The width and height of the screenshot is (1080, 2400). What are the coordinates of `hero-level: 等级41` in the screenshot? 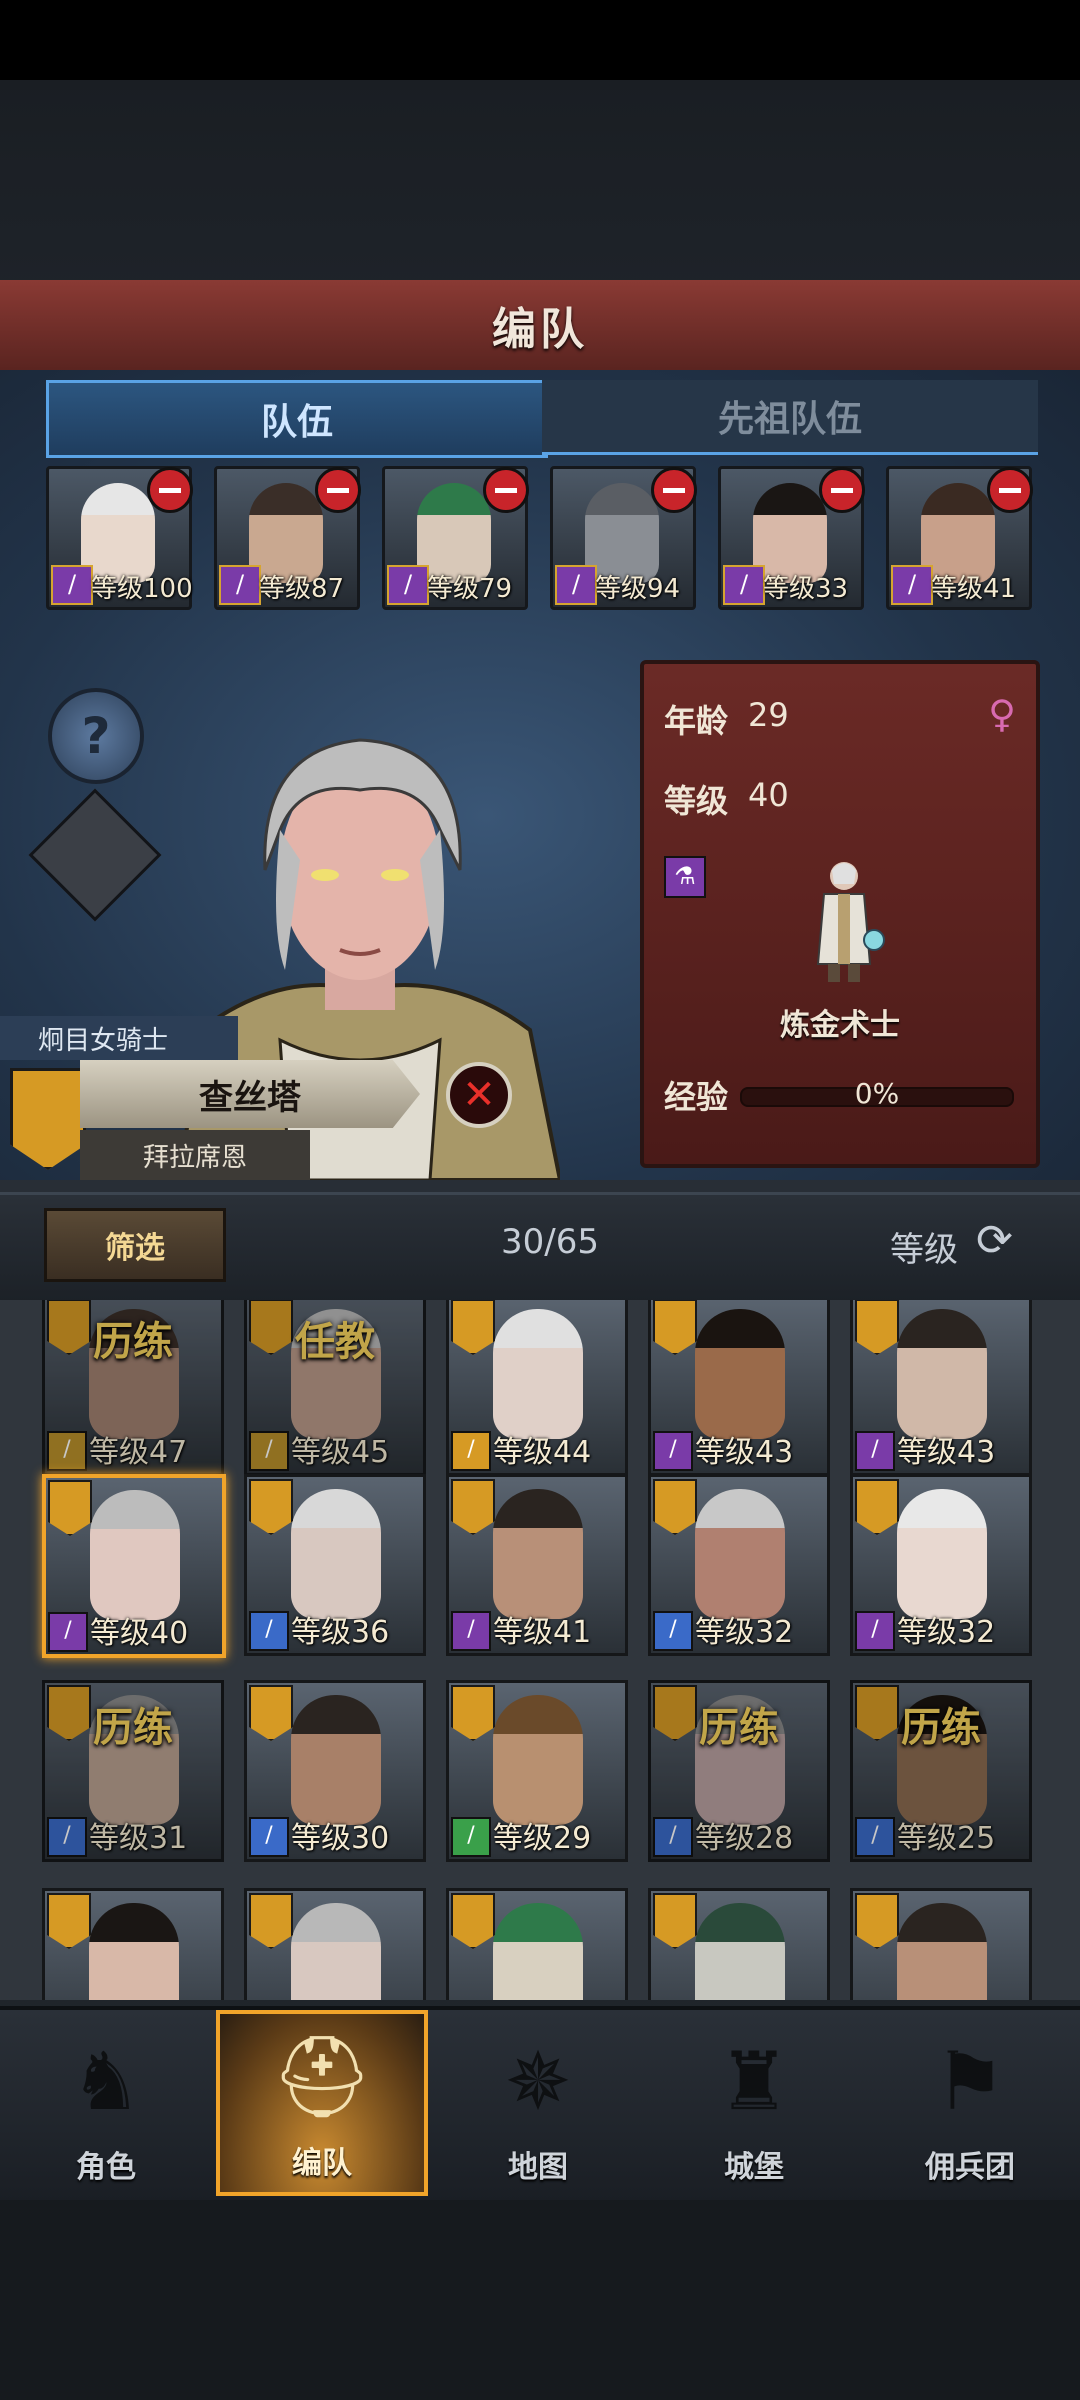 It's located at (542, 1632).